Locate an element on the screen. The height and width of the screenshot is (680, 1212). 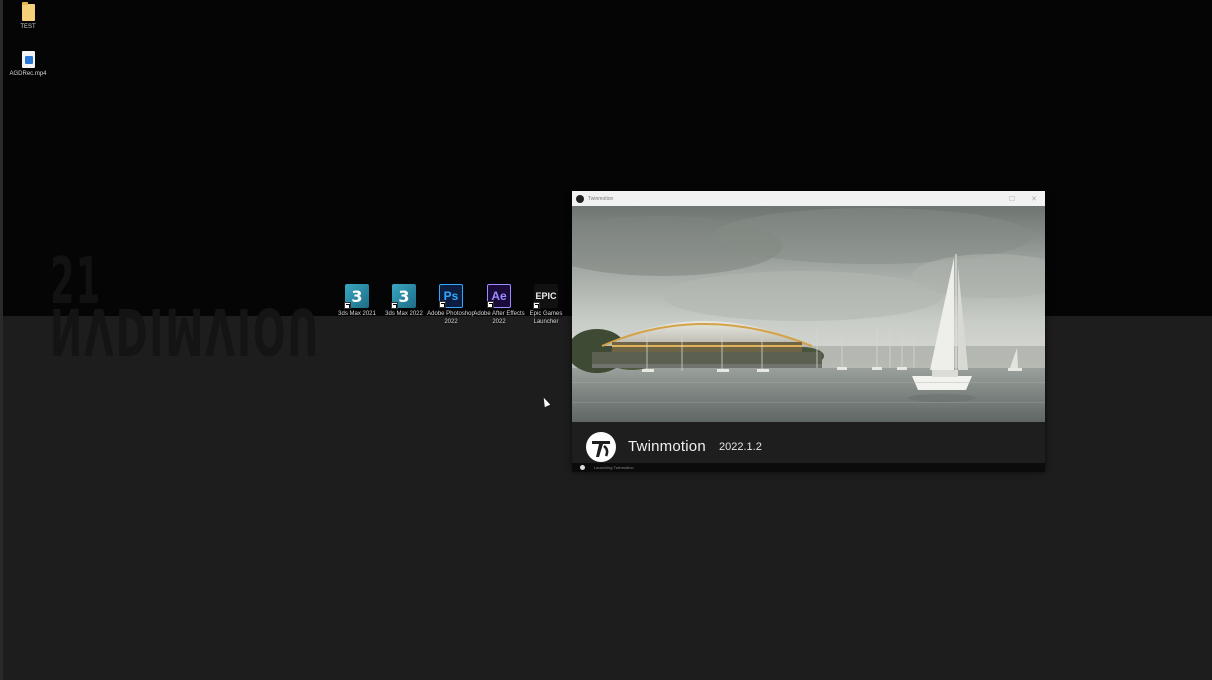
app-version: 2022.1.2 is located at coordinates (740, 447).